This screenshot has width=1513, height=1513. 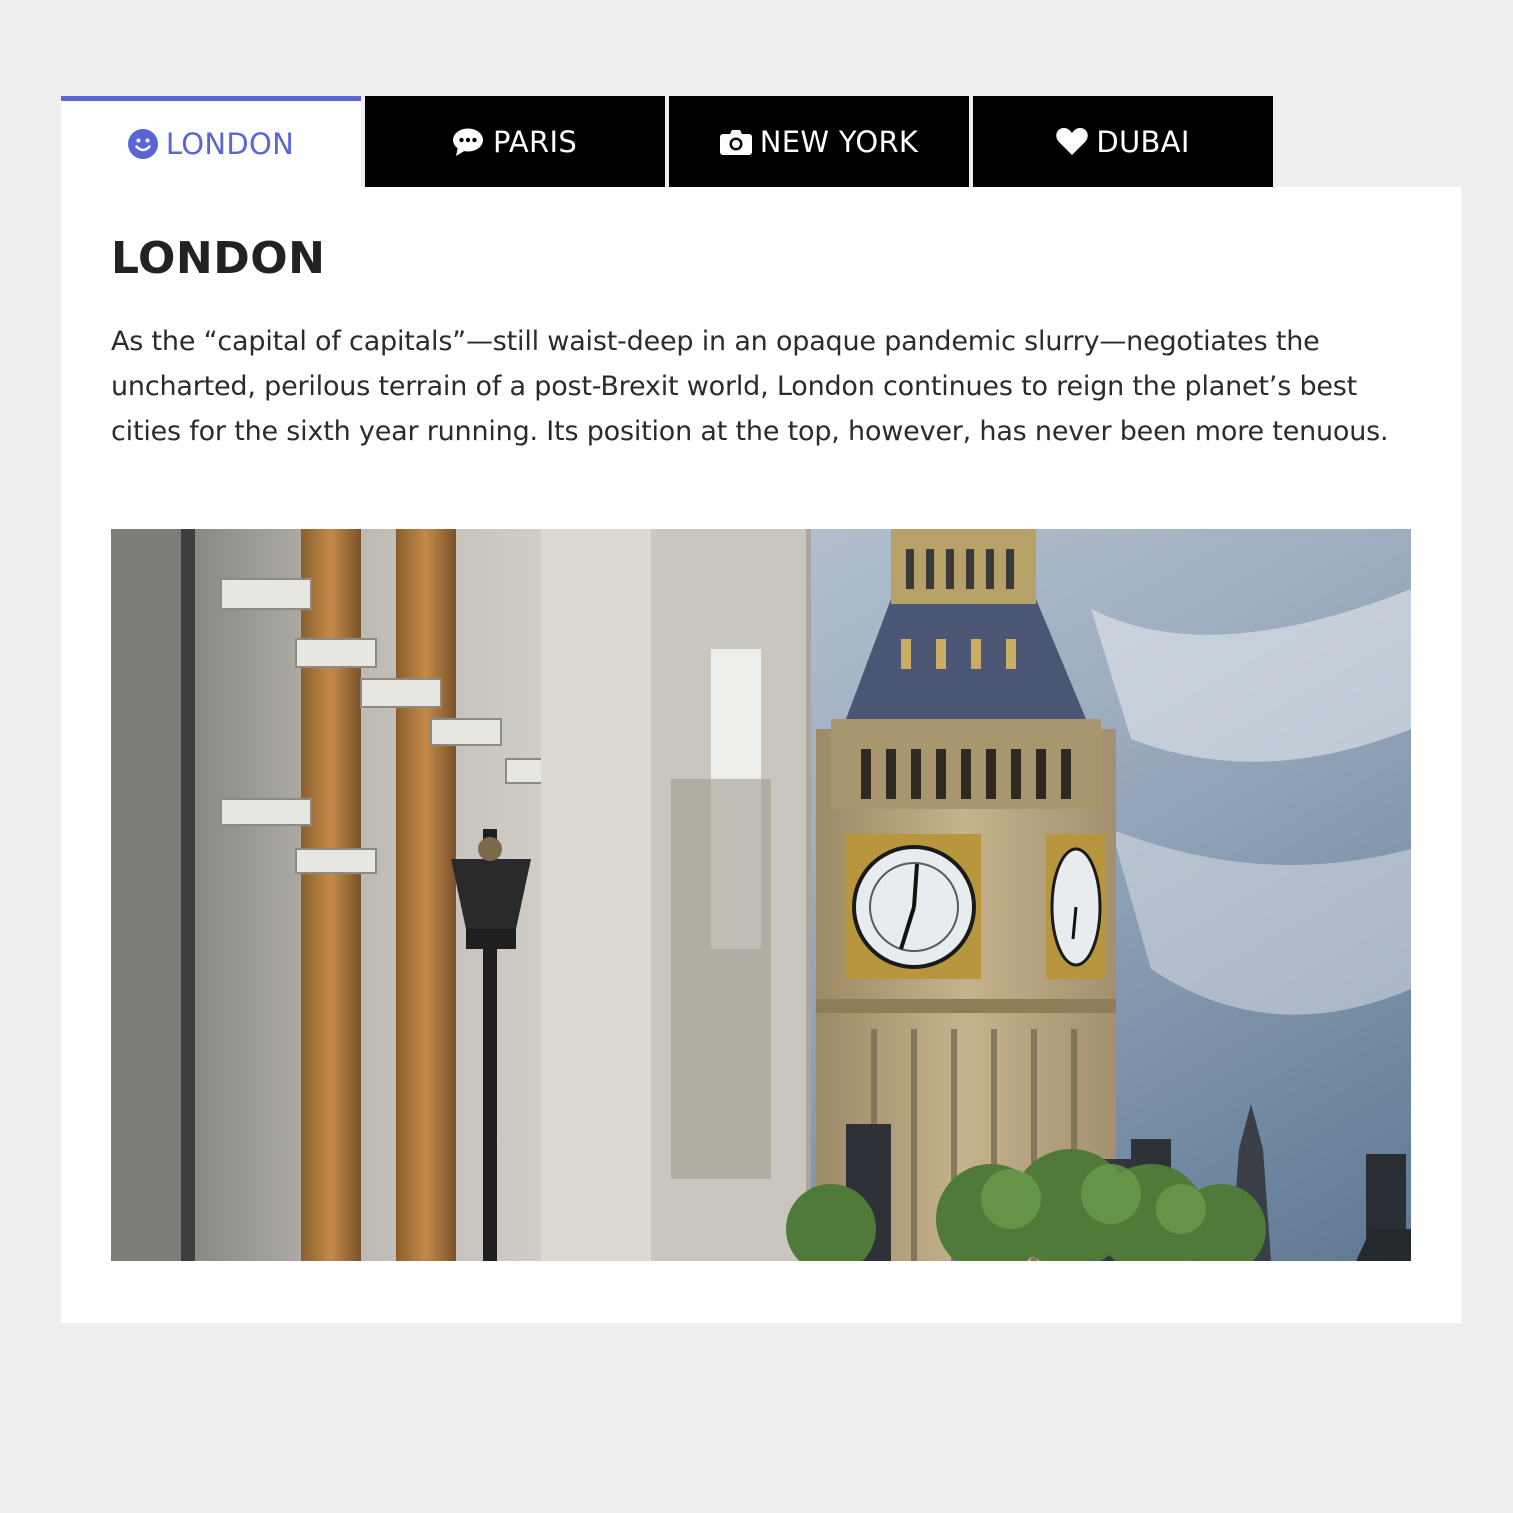 I want to click on tab-label: NEW YORK, so click(x=839, y=141).